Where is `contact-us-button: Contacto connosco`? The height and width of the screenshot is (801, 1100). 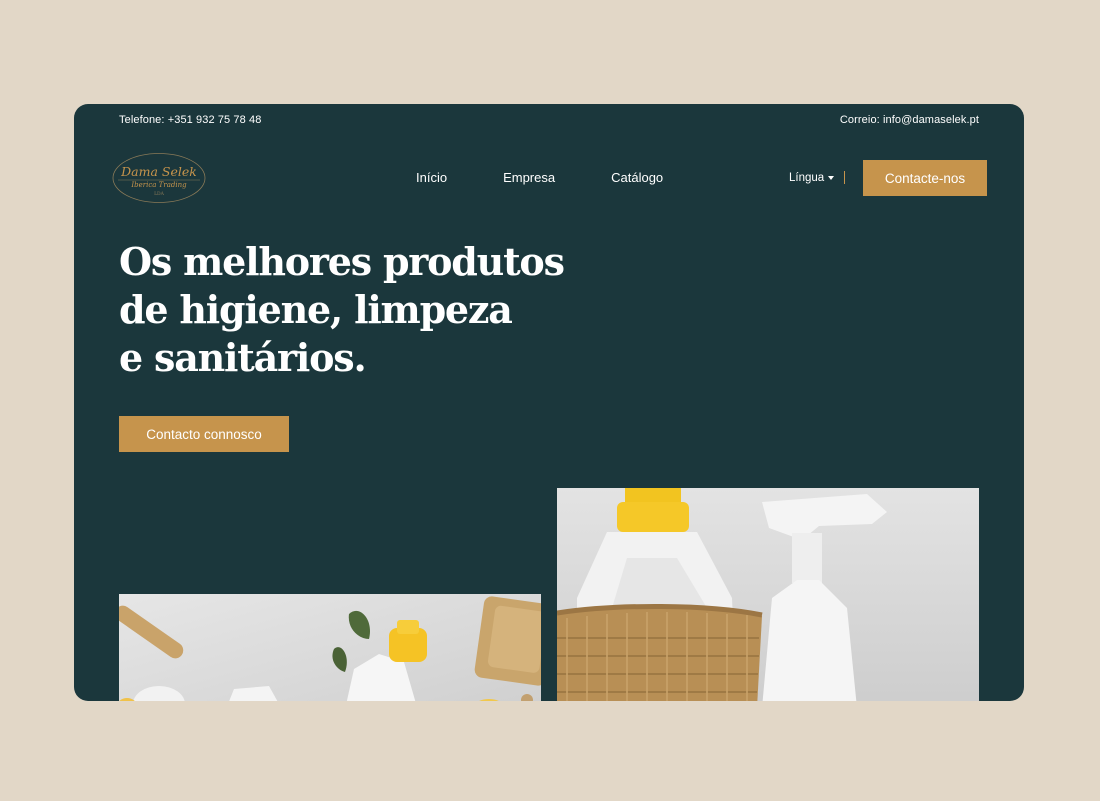 contact-us-button: Contacto connosco is located at coordinates (204, 434).